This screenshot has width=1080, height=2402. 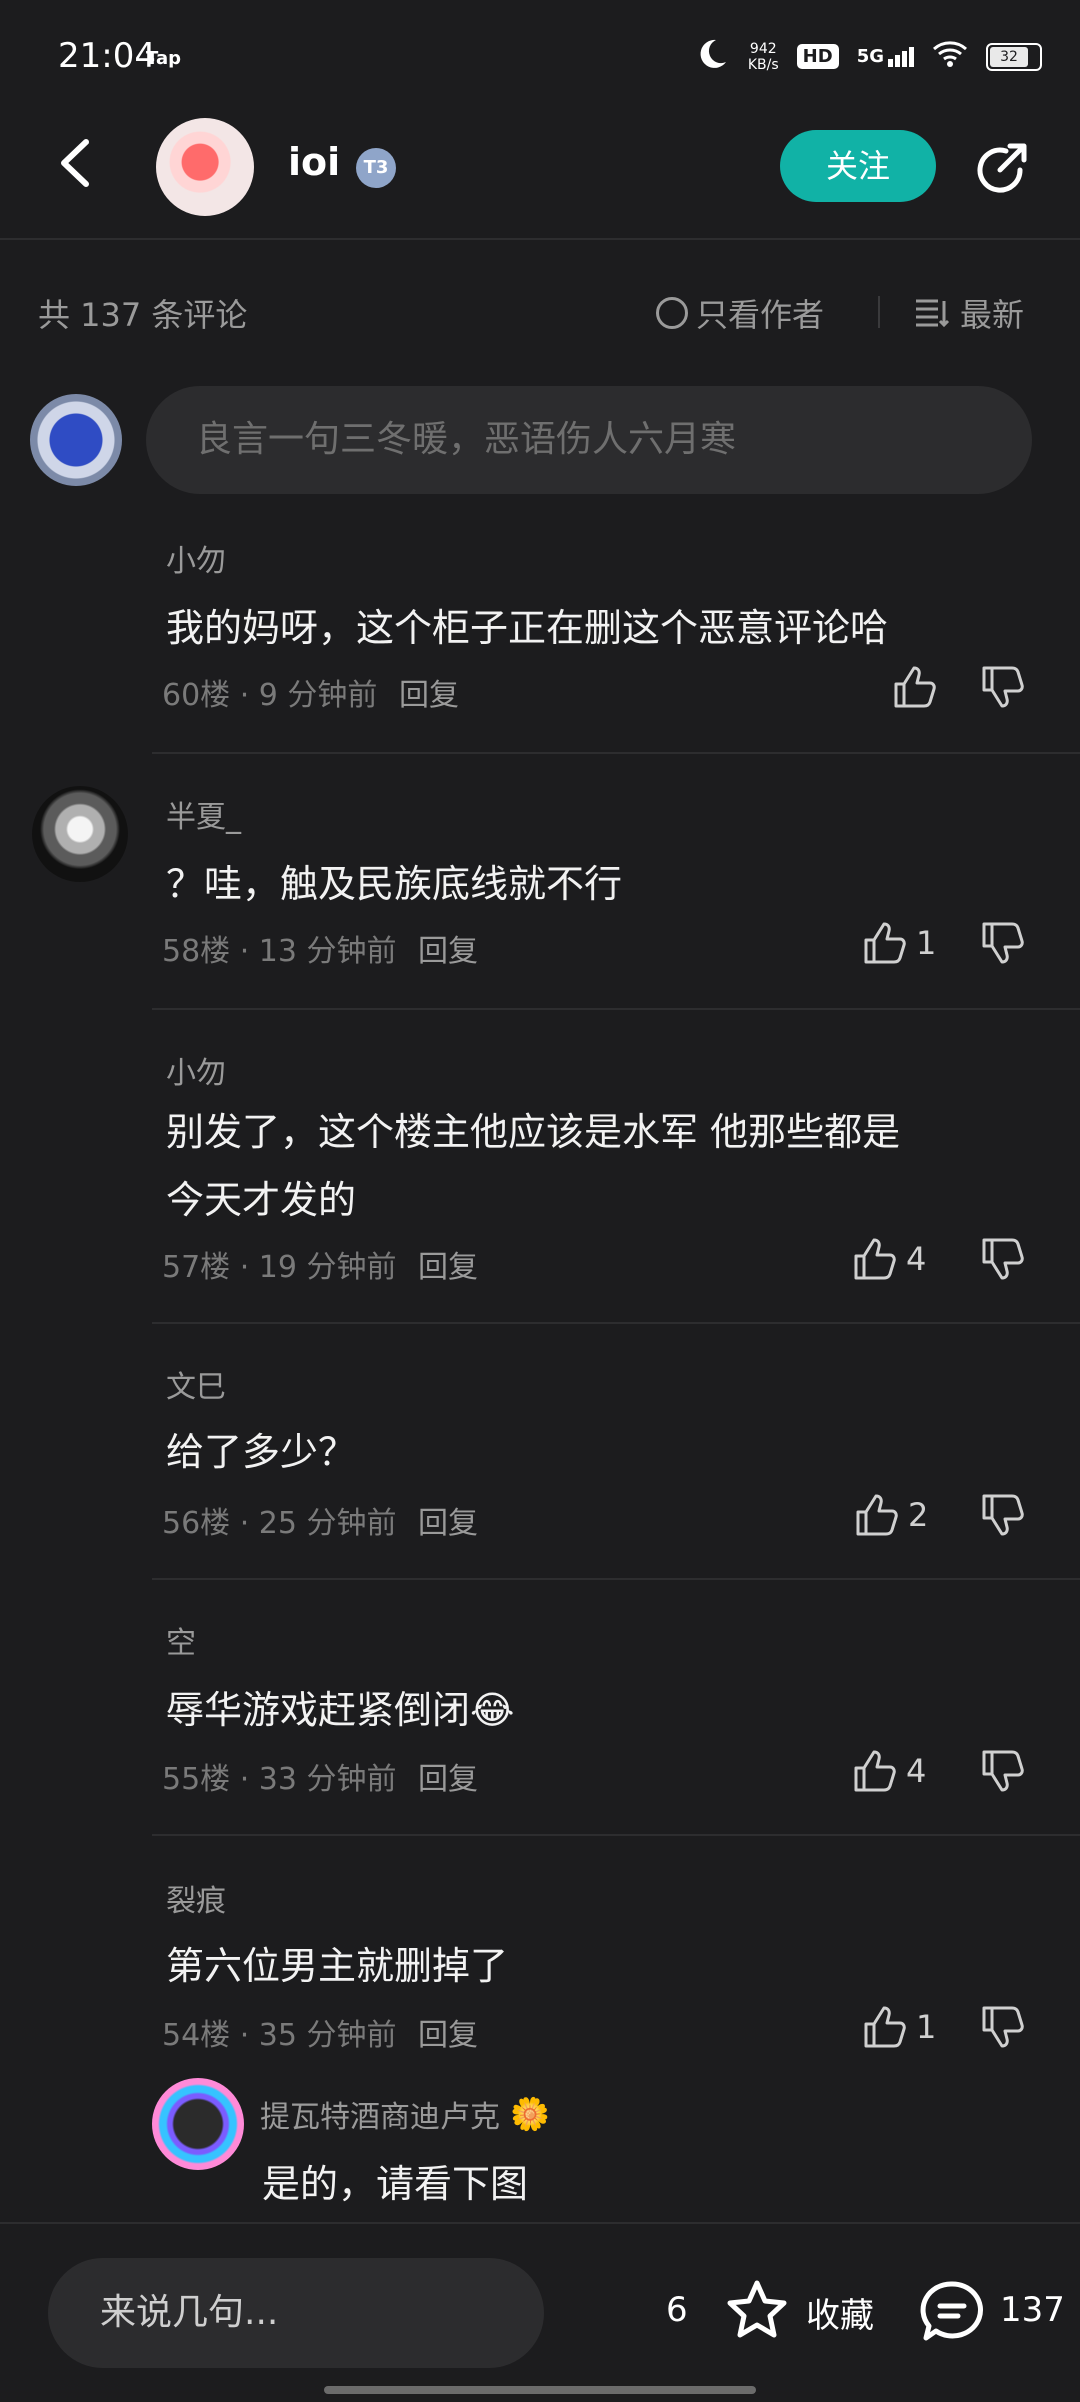 I want to click on reply-avatar, so click(x=198, y=2124).